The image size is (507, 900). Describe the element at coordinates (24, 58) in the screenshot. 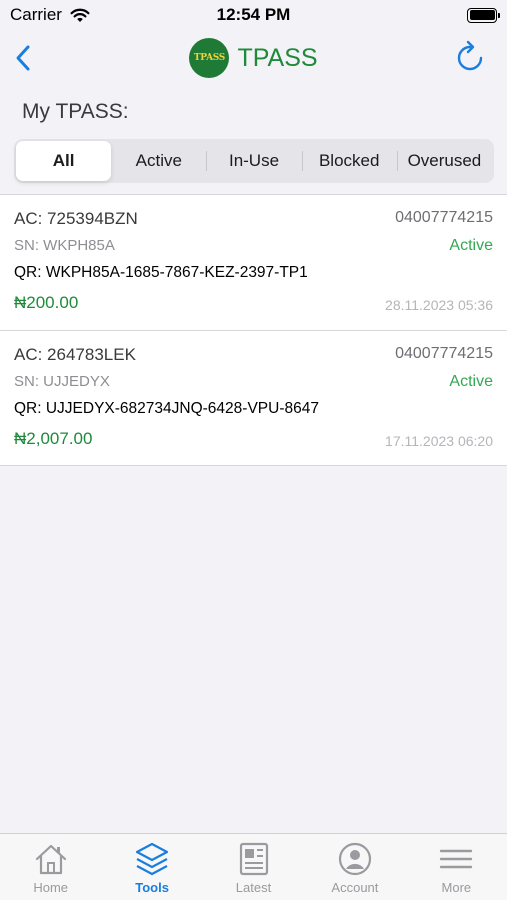

I see `back-button` at that location.